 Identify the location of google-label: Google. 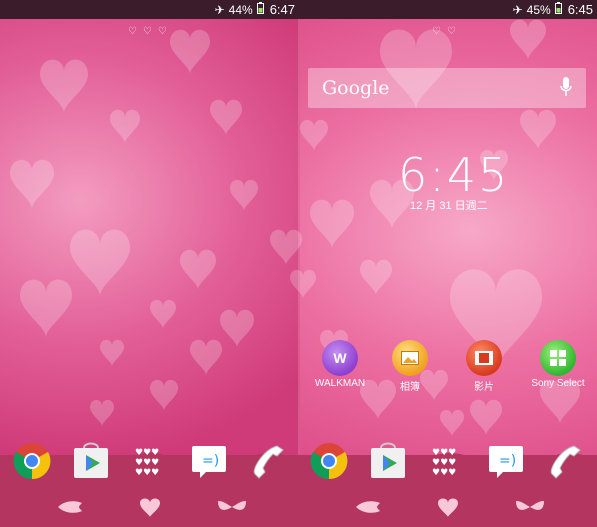
(356, 88).